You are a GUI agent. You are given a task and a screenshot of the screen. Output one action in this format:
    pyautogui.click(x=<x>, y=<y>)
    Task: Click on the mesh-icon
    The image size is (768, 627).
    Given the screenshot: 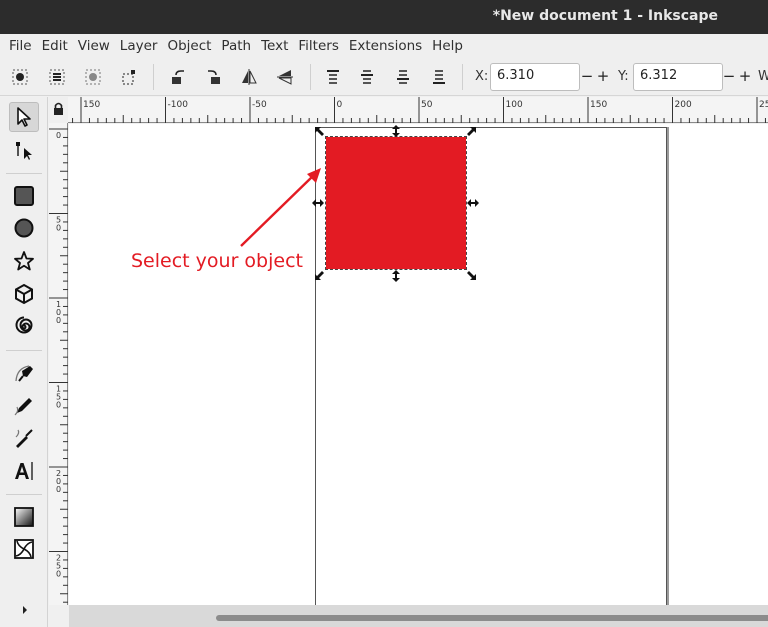 What is the action you would take?
    pyautogui.click(x=24, y=549)
    